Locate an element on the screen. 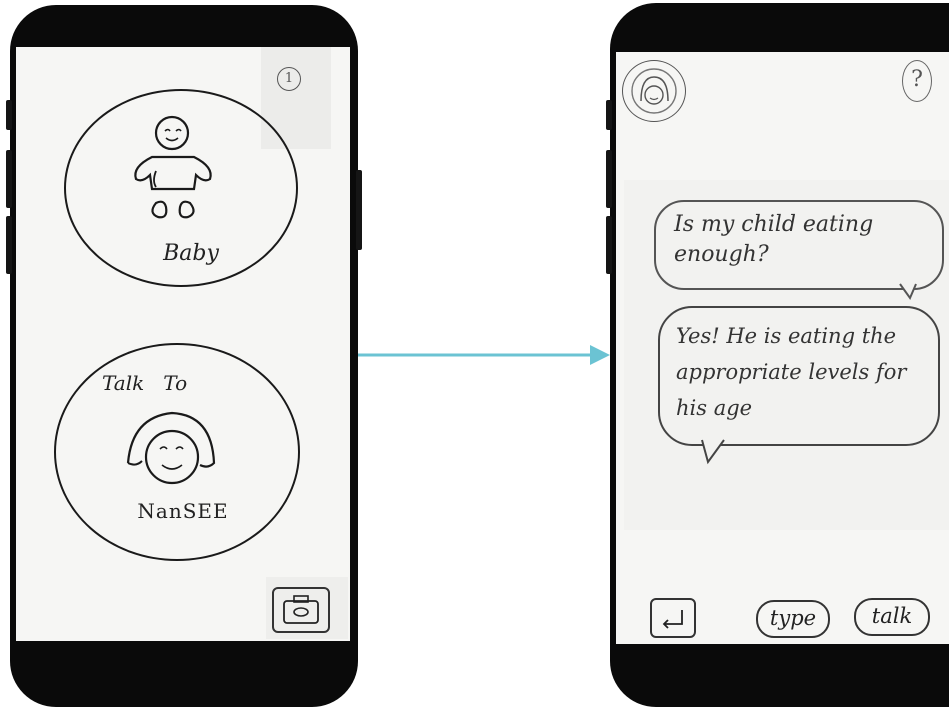 Image resolution: width=949 pixels, height=710 pixels. answer-bubble-tail is located at coordinates (713, 452).